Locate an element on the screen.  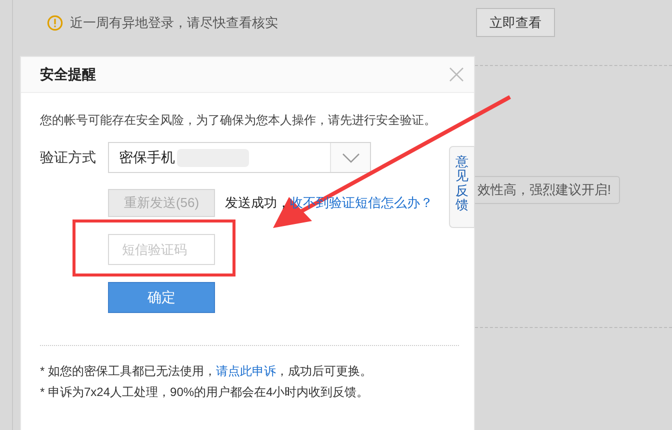
note-text: * 申诉为7x24人工处理，90%的用户都会在4小时内收到反馈。 is located at coordinates (205, 392).